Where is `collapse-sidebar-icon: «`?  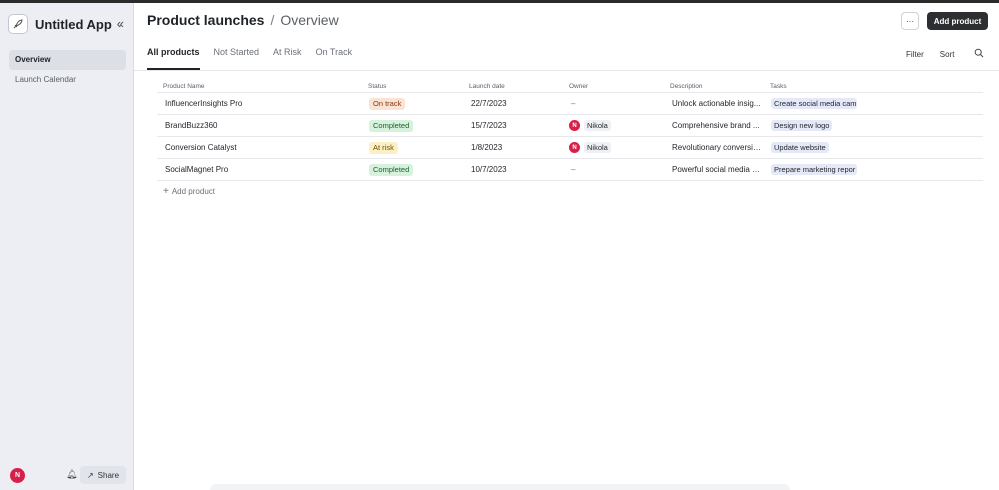 collapse-sidebar-icon: « is located at coordinates (120, 23).